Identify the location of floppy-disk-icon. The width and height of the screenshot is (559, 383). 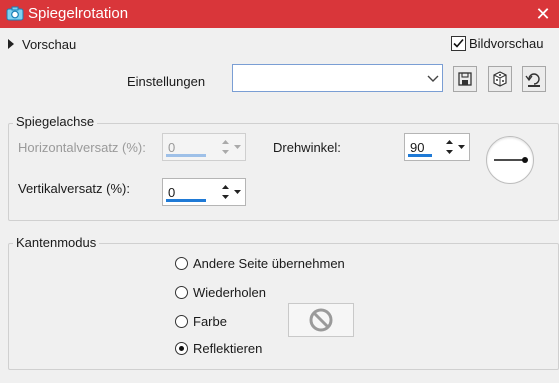
(465, 79).